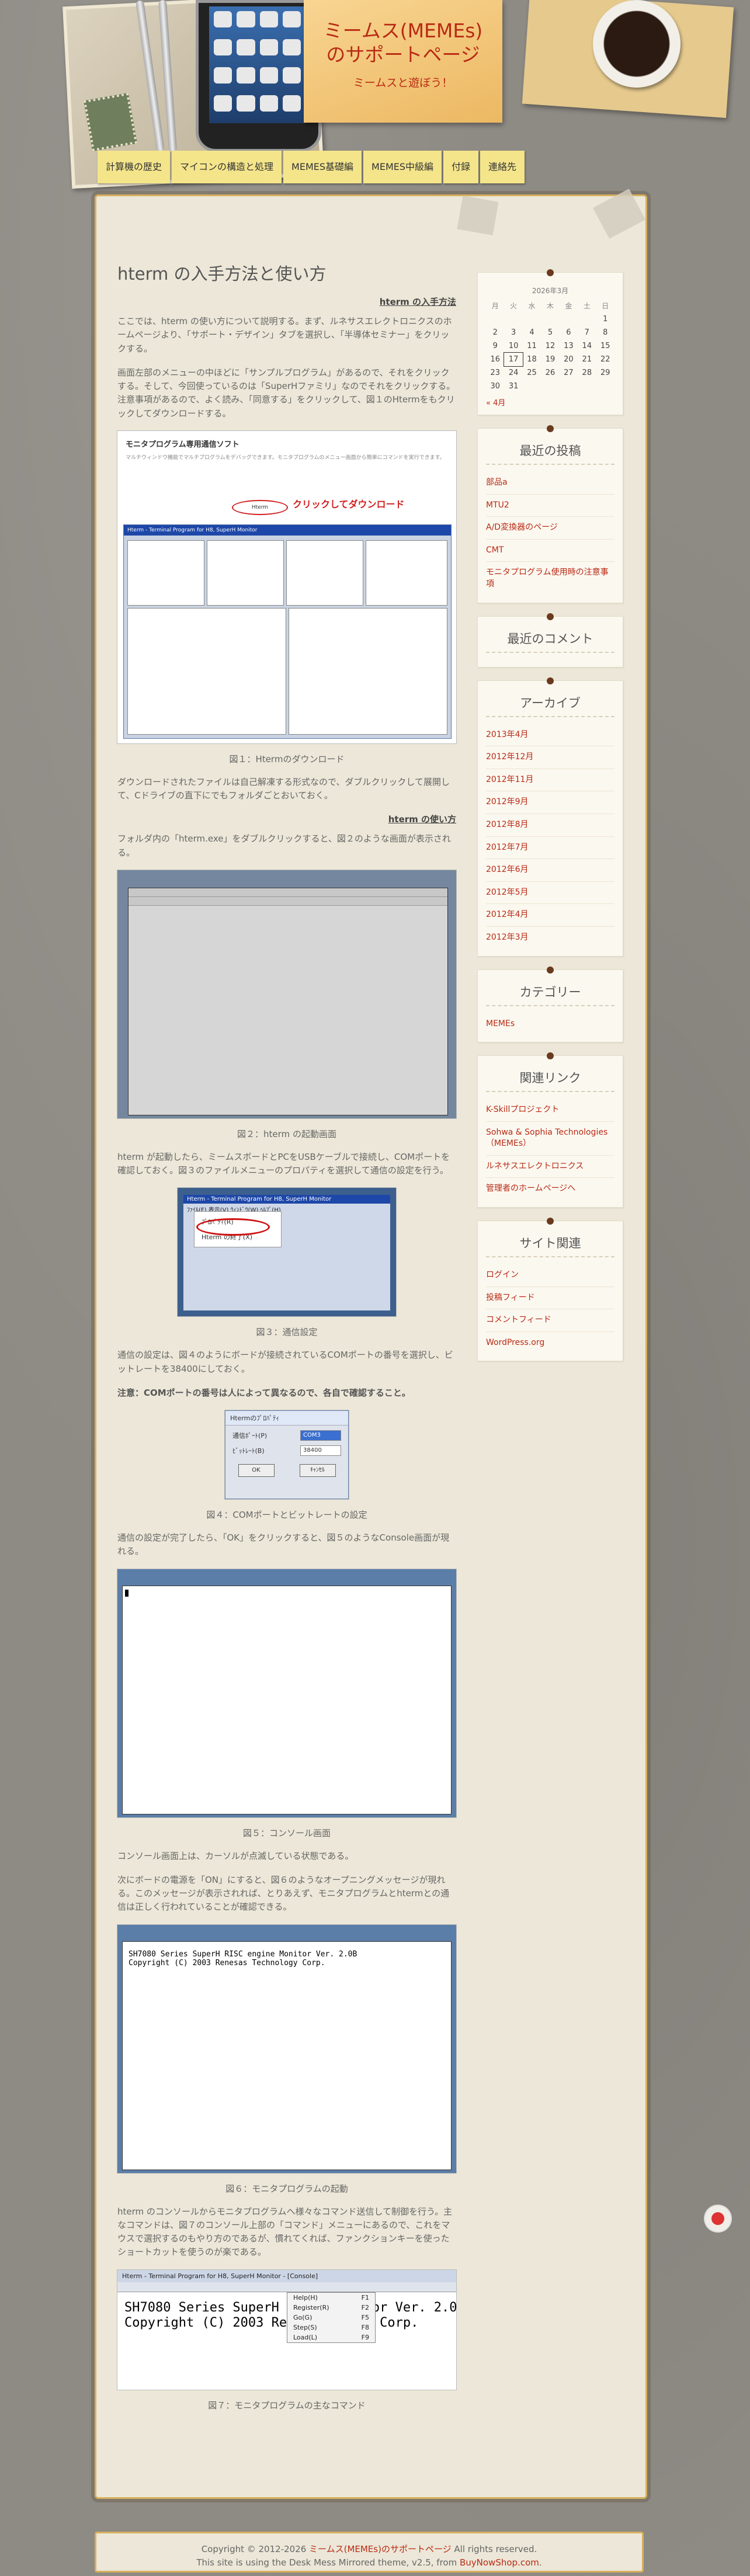 The width and height of the screenshot is (750, 2576). Describe the element at coordinates (550, 1343) in the screenshot. I see `meta-link-wordpress: WordPress.org` at that location.